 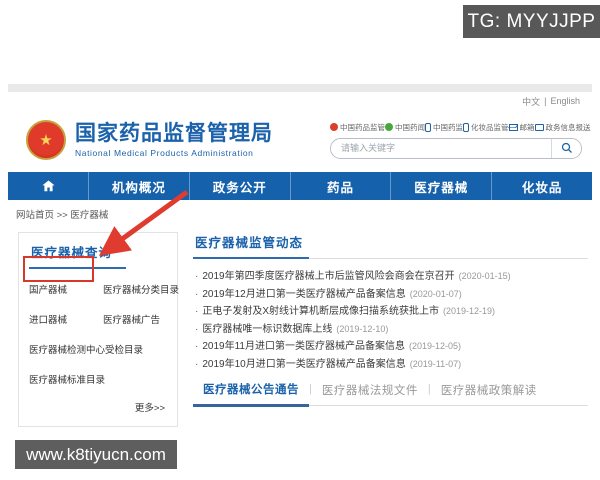 I want to click on home-icon, so click(x=48, y=186).